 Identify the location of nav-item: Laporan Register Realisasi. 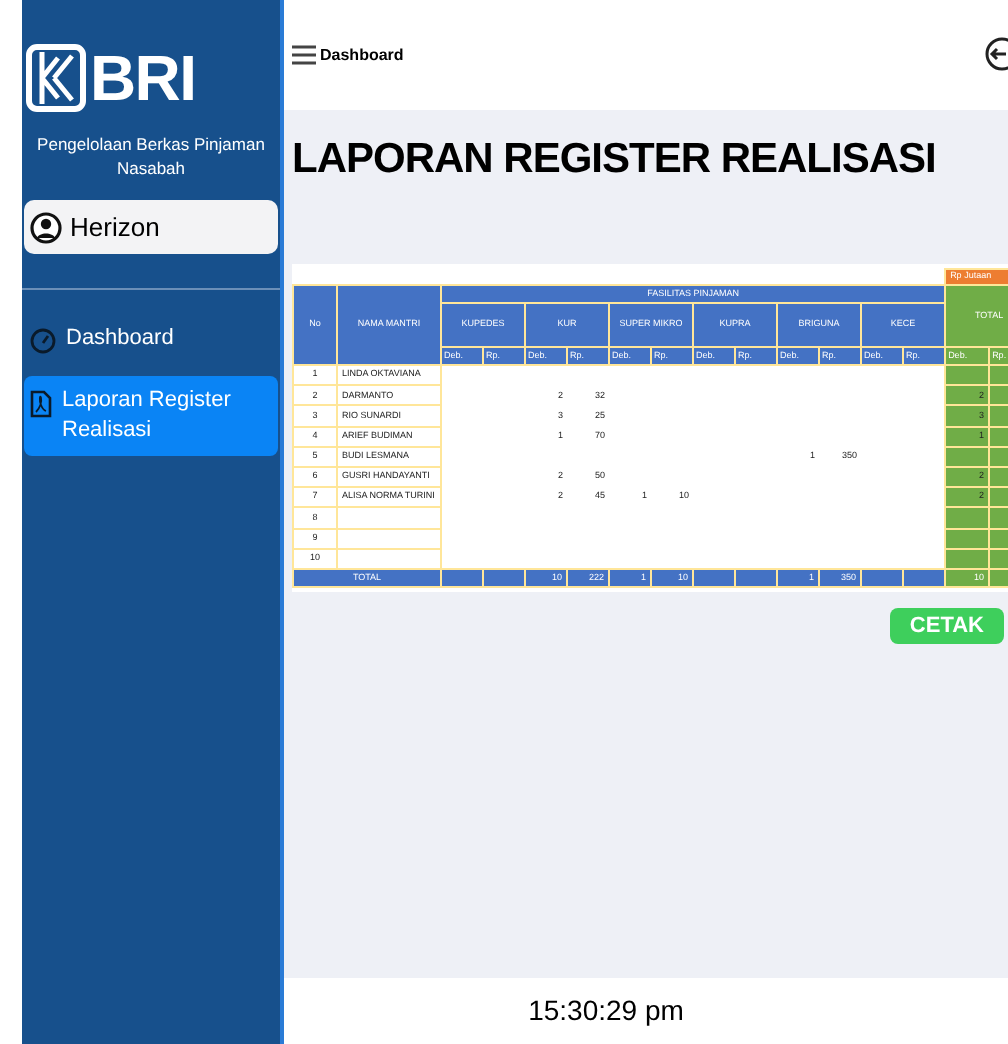
(151, 416).